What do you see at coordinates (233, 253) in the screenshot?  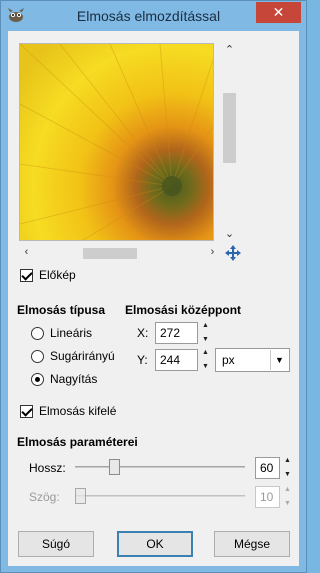 I see `navigate-move-icon` at bounding box center [233, 253].